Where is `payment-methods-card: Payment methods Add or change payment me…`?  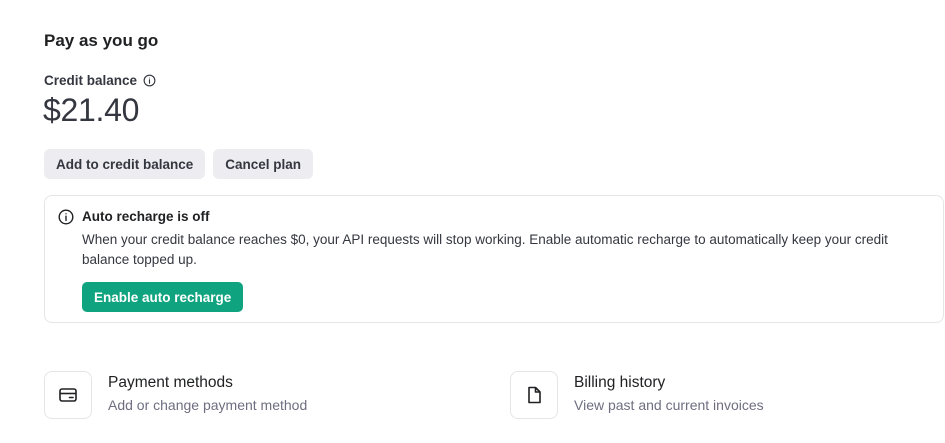 payment-methods-card: Payment methods Add or change payment me… is located at coordinates (175, 395).